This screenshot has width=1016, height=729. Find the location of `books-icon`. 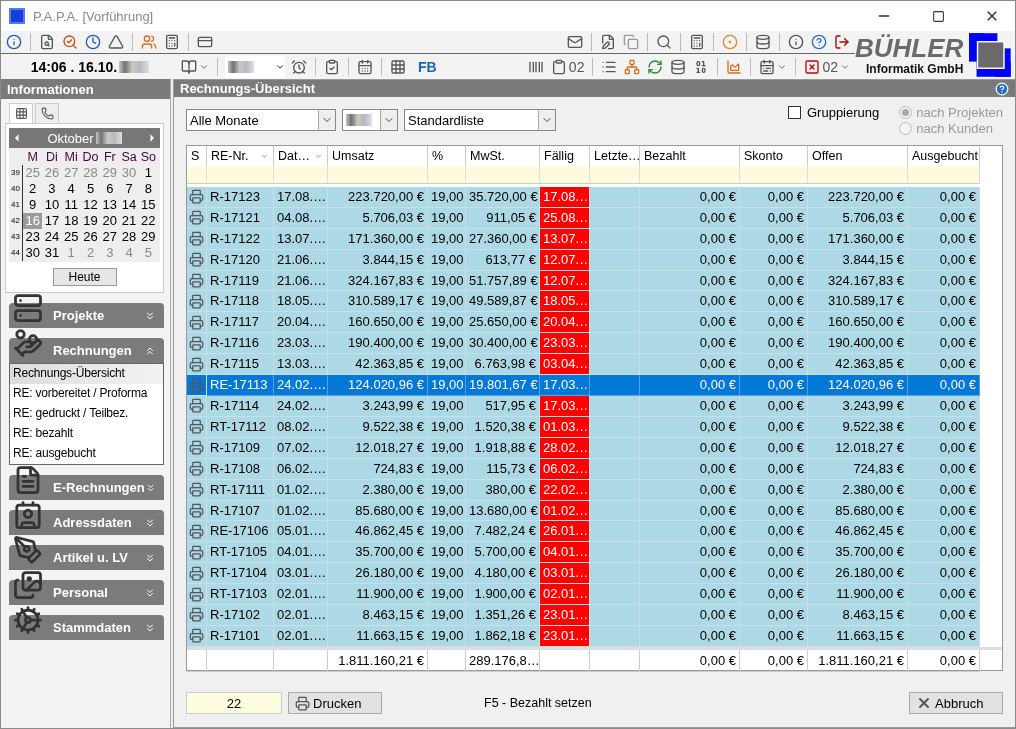

books-icon is located at coordinates (189, 66).